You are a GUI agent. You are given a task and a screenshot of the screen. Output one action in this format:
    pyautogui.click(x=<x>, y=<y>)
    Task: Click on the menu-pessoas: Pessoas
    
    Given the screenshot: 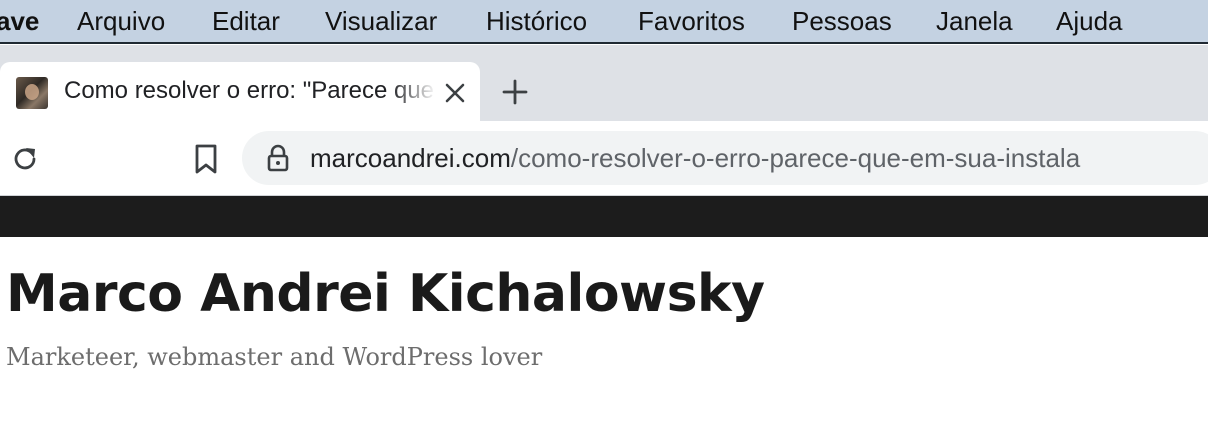 What is the action you would take?
    pyautogui.click(x=842, y=21)
    